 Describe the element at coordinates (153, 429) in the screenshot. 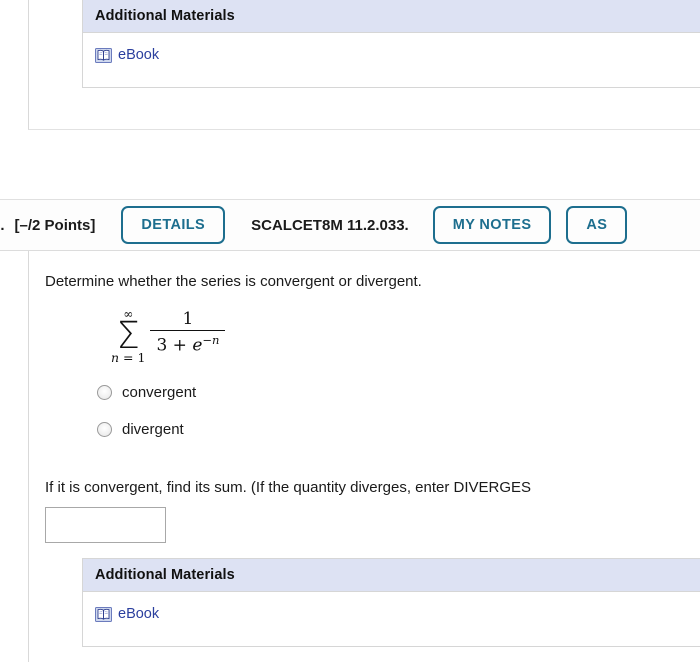

I see `choice-label-divergent: divergent` at that location.